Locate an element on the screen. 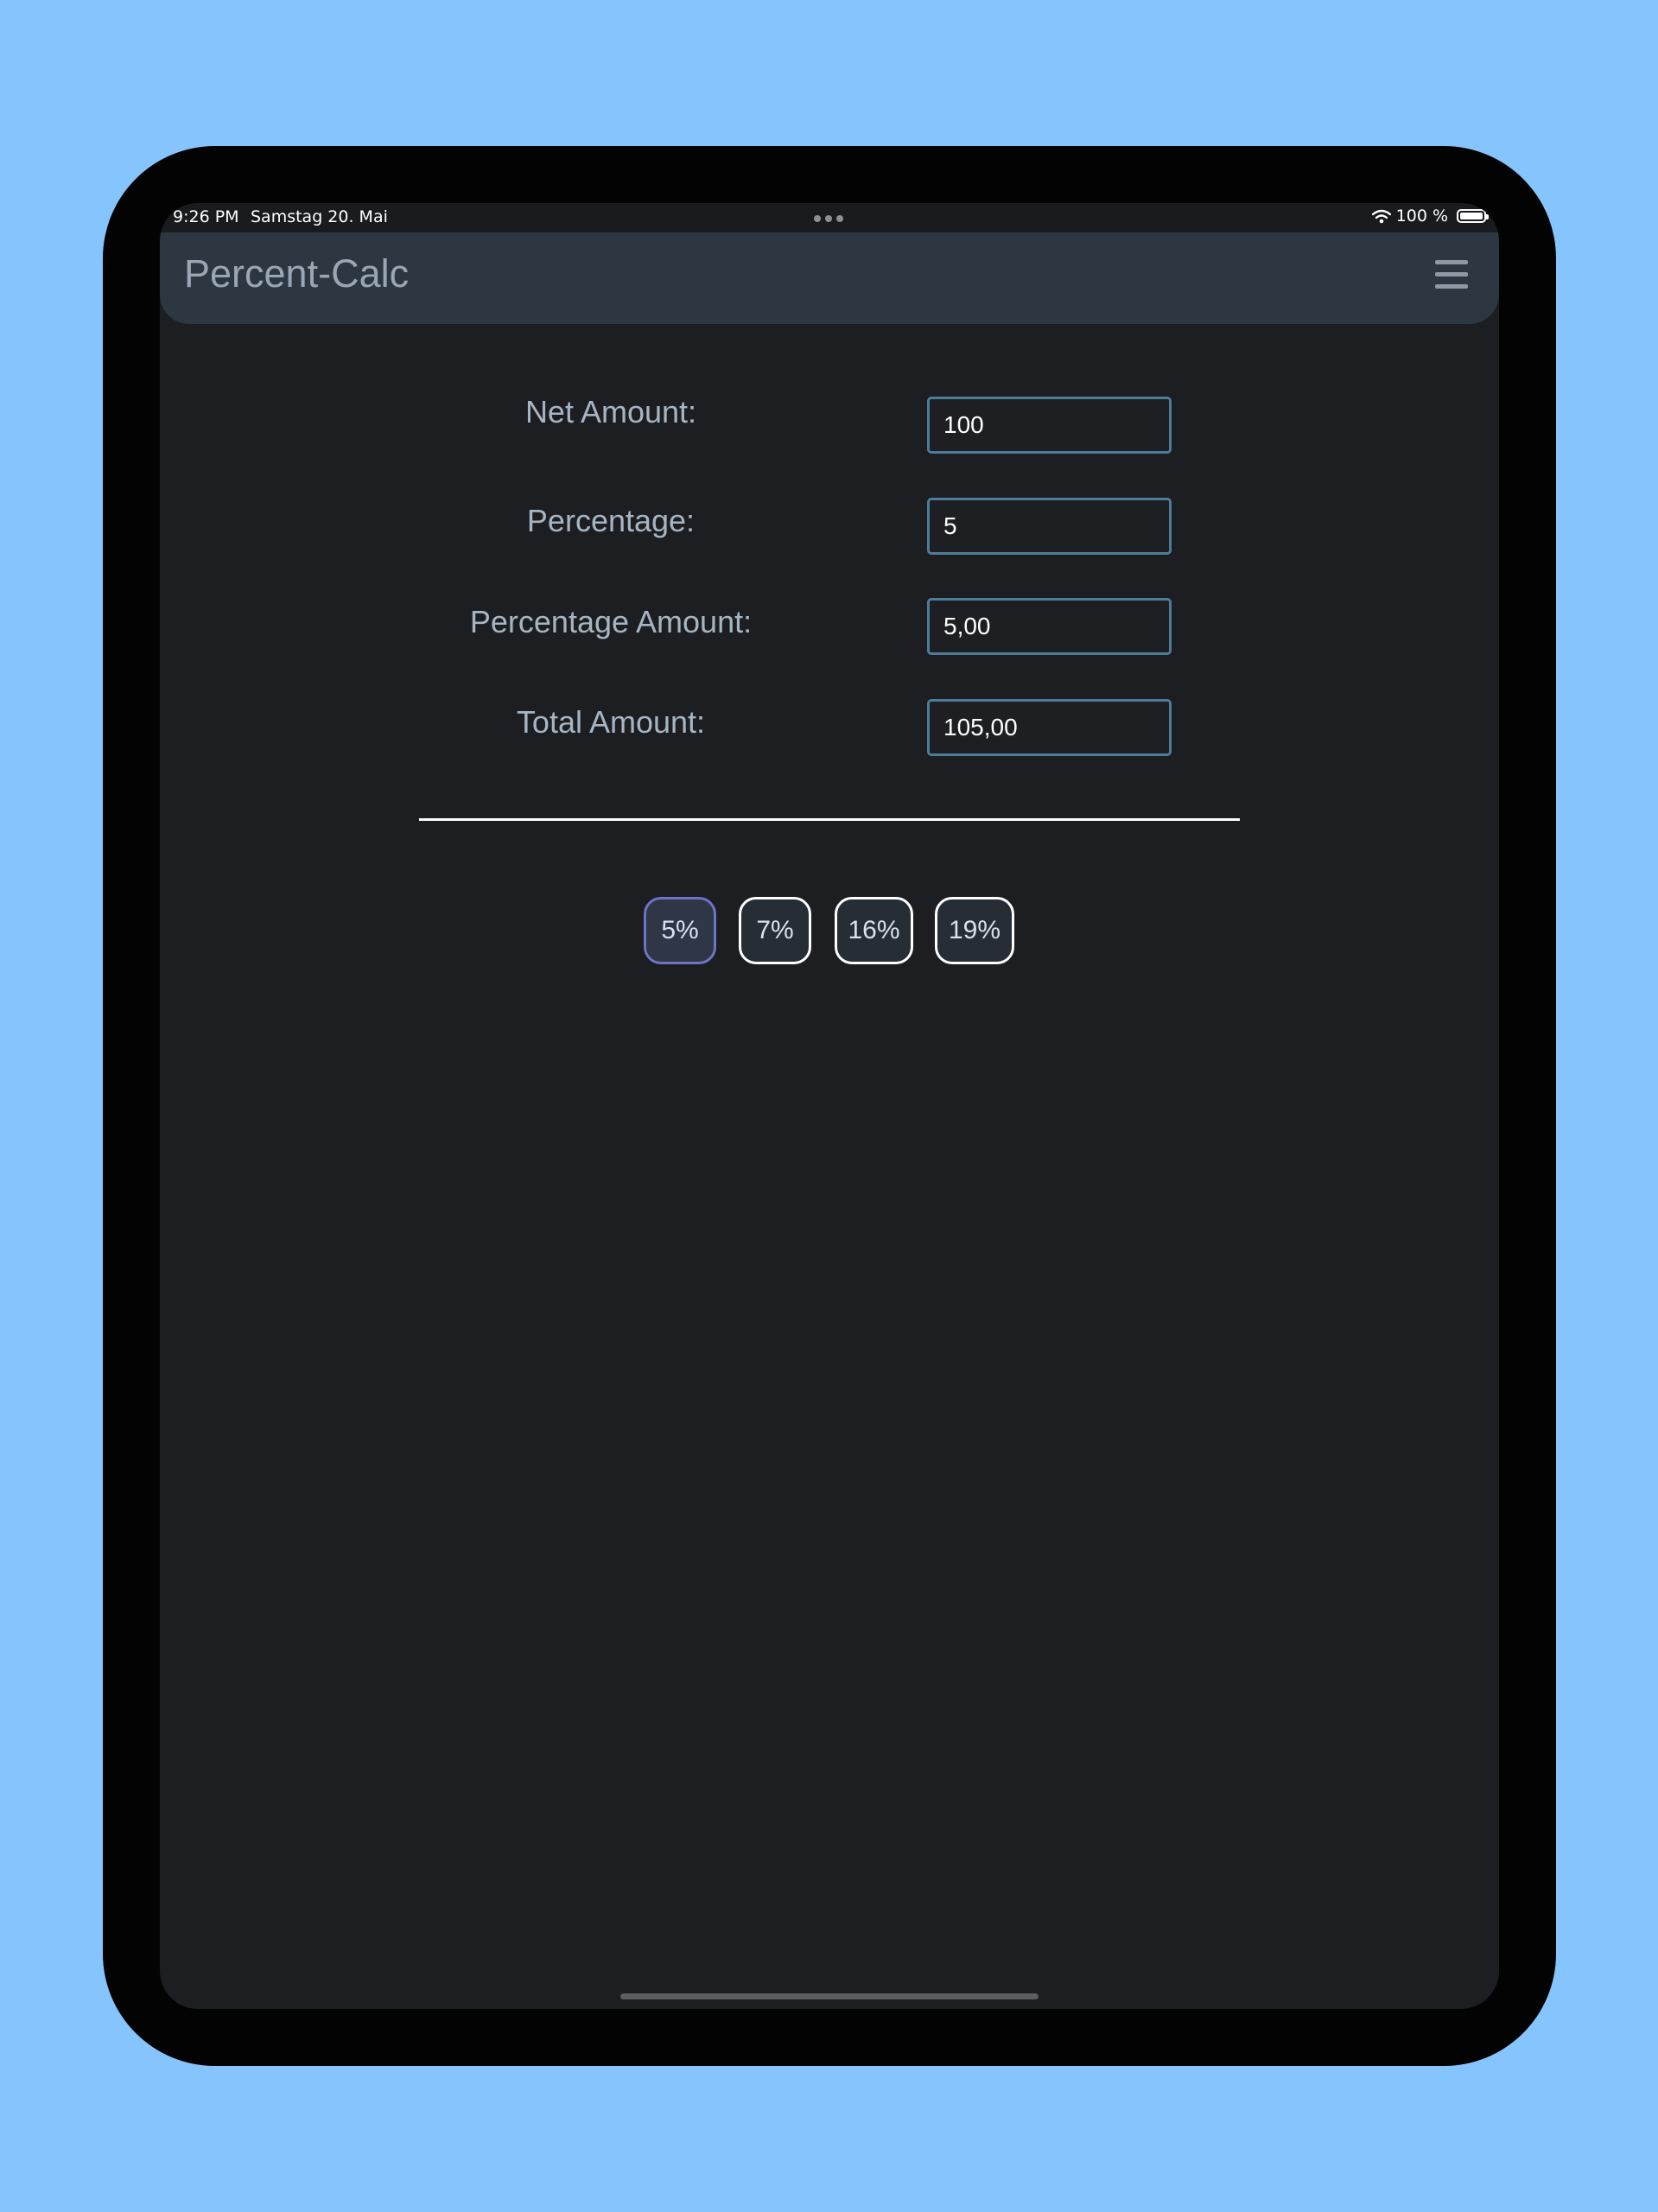  hamburger-menu-icon is located at coordinates (1451, 275).